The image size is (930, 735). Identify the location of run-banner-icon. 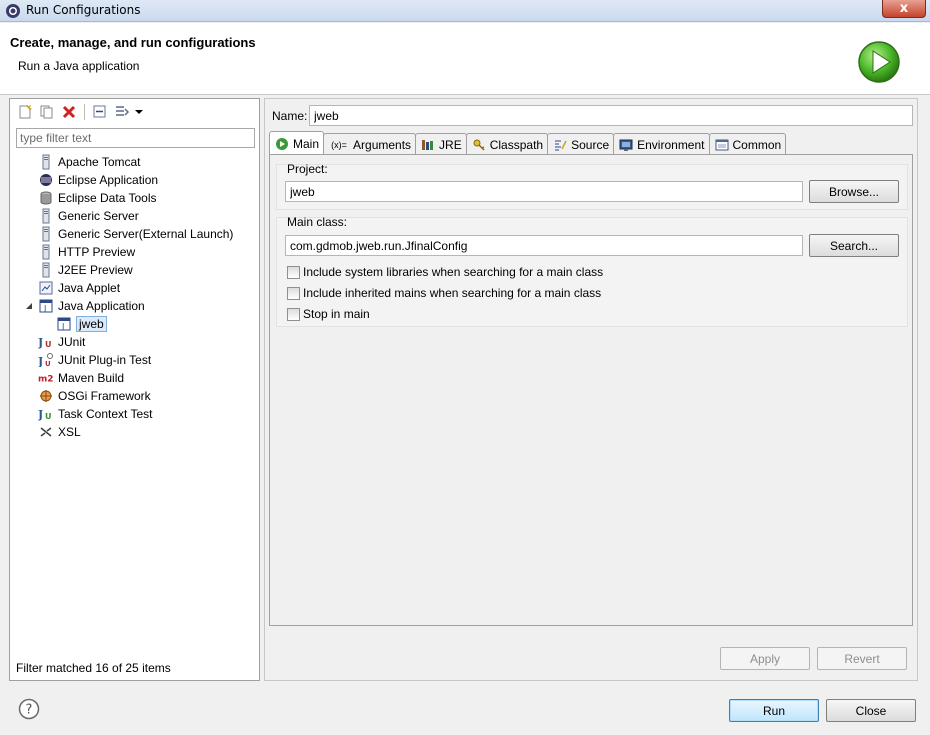
(879, 62).